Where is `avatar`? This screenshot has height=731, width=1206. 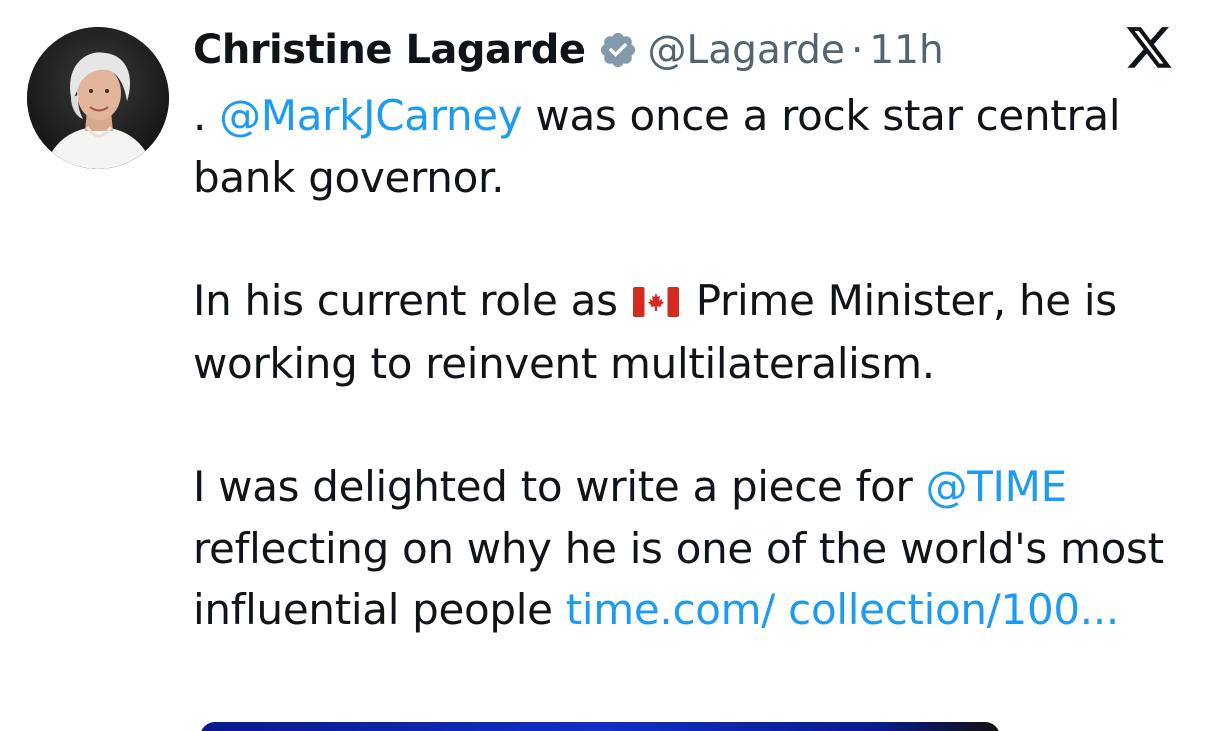 avatar is located at coordinates (98, 98).